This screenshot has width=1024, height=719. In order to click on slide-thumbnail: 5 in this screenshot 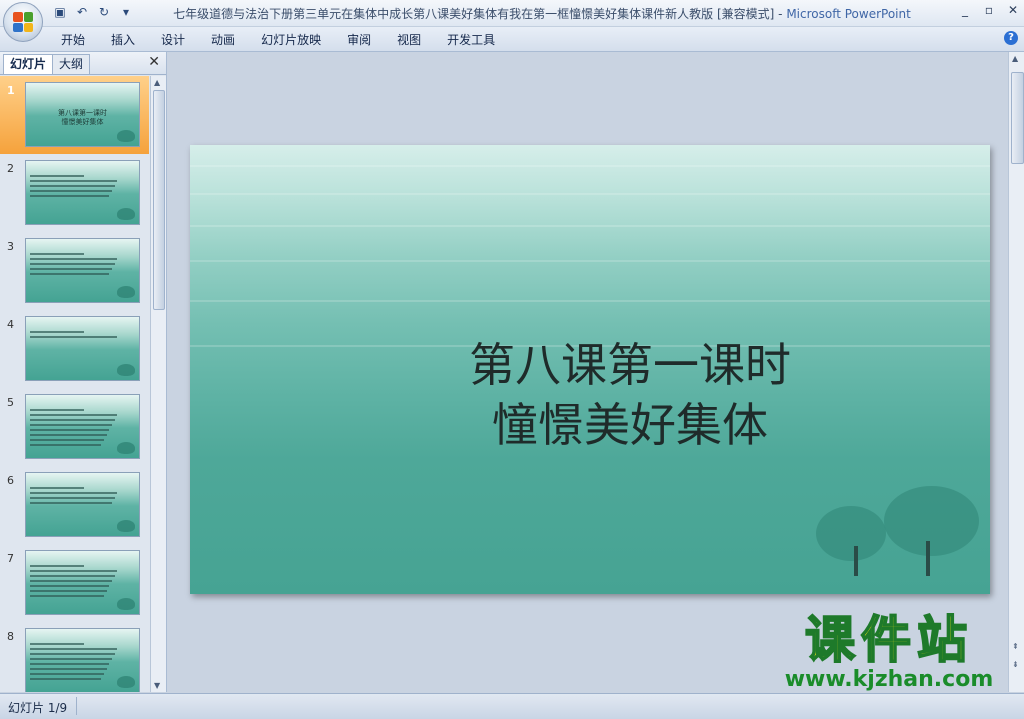, I will do `click(74, 427)`.